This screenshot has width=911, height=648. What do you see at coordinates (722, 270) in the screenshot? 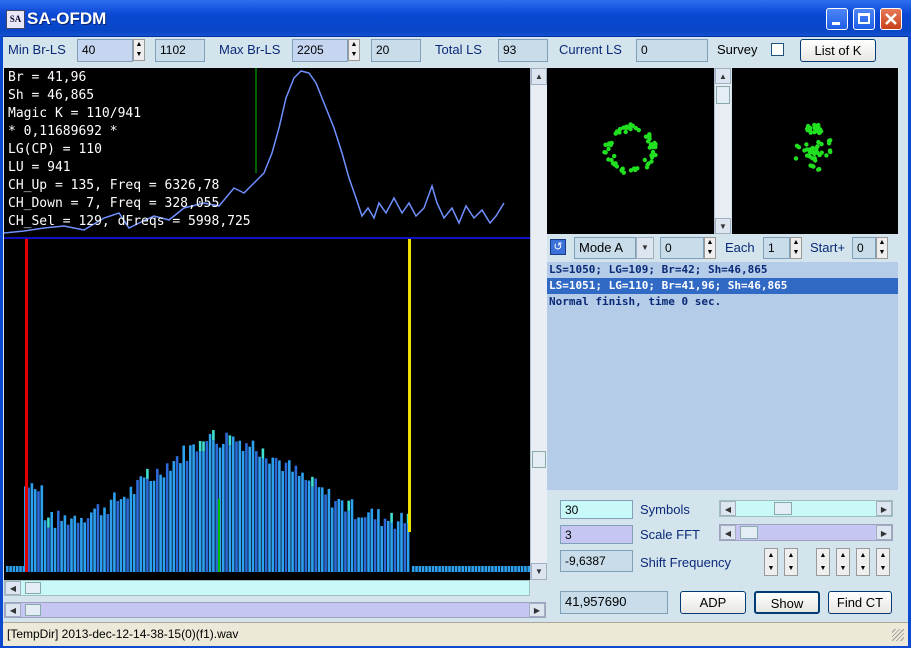
I see `log-line: LS=1050; LG=109; Br=42; Sh=46,865` at bounding box center [722, 270].